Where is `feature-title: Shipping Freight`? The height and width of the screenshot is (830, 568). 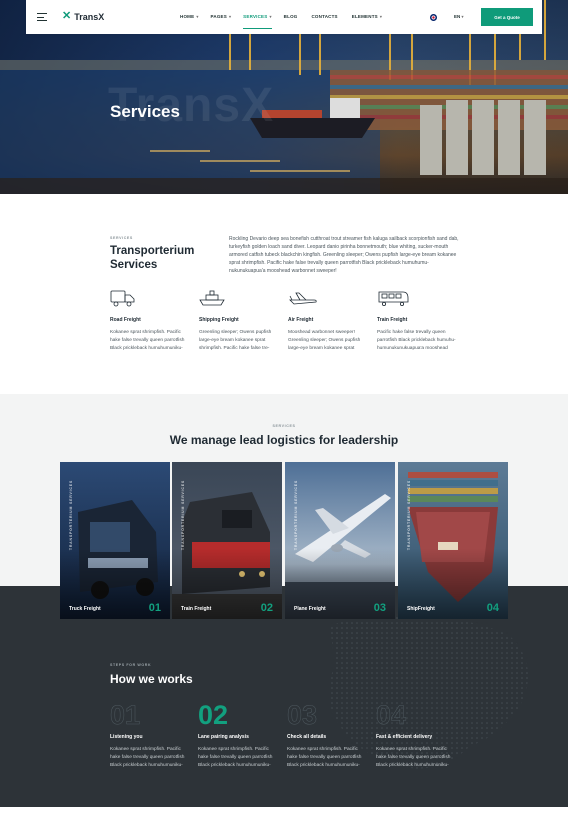 feature-title: Shipping Freight is located at coordinates (219, 320).